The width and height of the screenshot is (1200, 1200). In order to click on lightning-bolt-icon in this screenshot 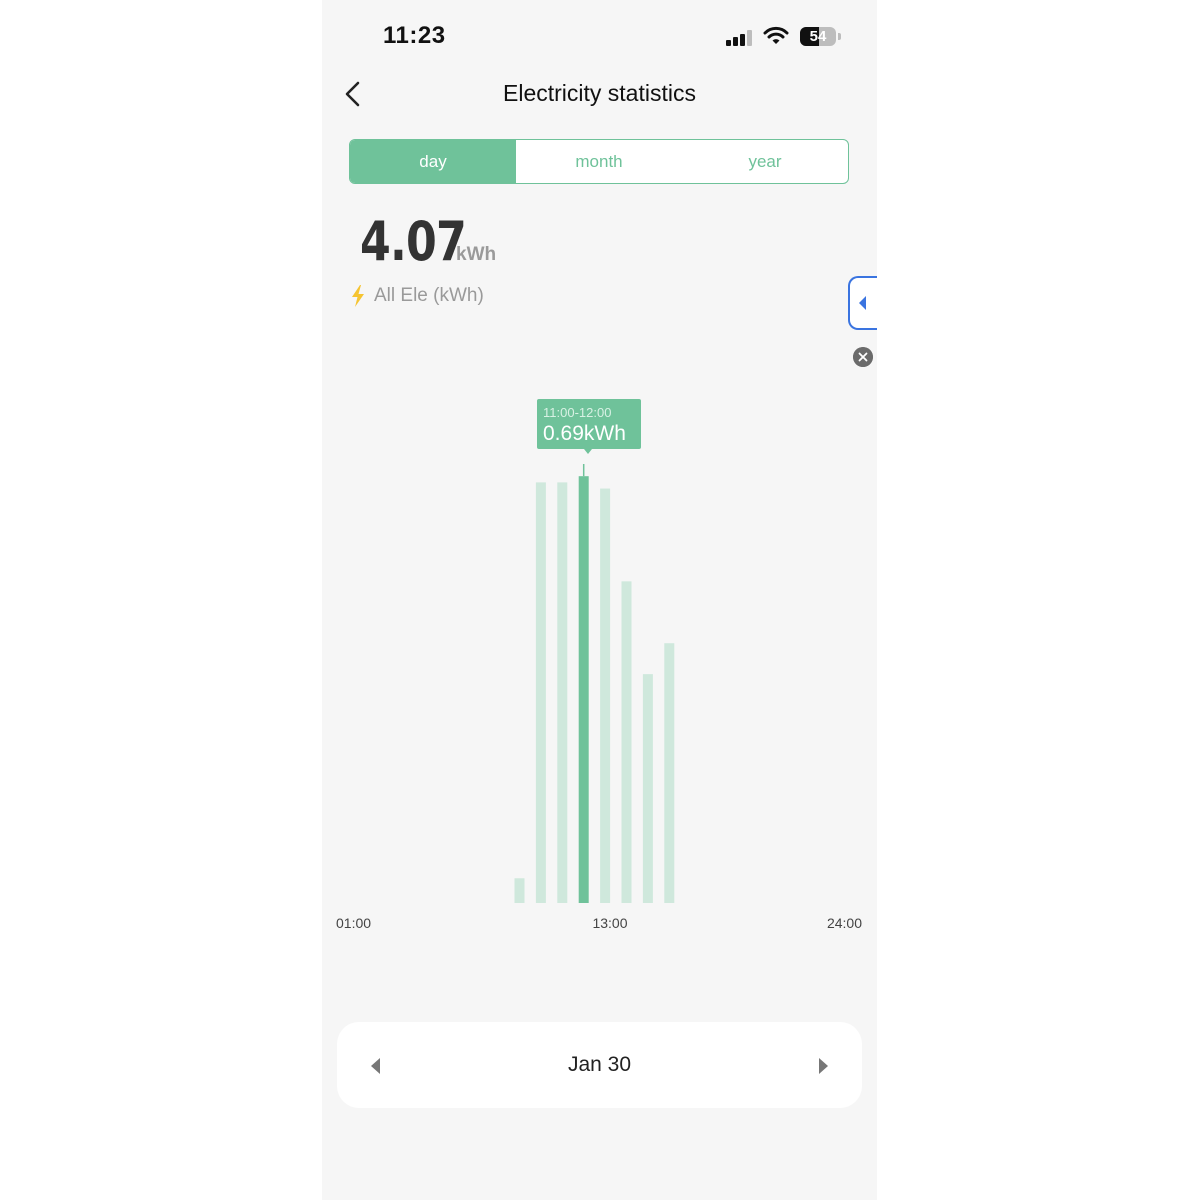, I will do `click(358, 296)`.